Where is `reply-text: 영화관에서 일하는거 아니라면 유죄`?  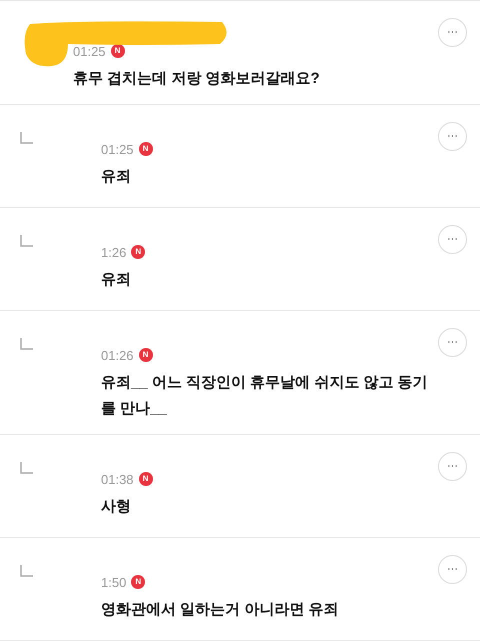 reply-text: 영화관에서 일하는거 아니라면 유죄 is located at coordinates (220, 610).